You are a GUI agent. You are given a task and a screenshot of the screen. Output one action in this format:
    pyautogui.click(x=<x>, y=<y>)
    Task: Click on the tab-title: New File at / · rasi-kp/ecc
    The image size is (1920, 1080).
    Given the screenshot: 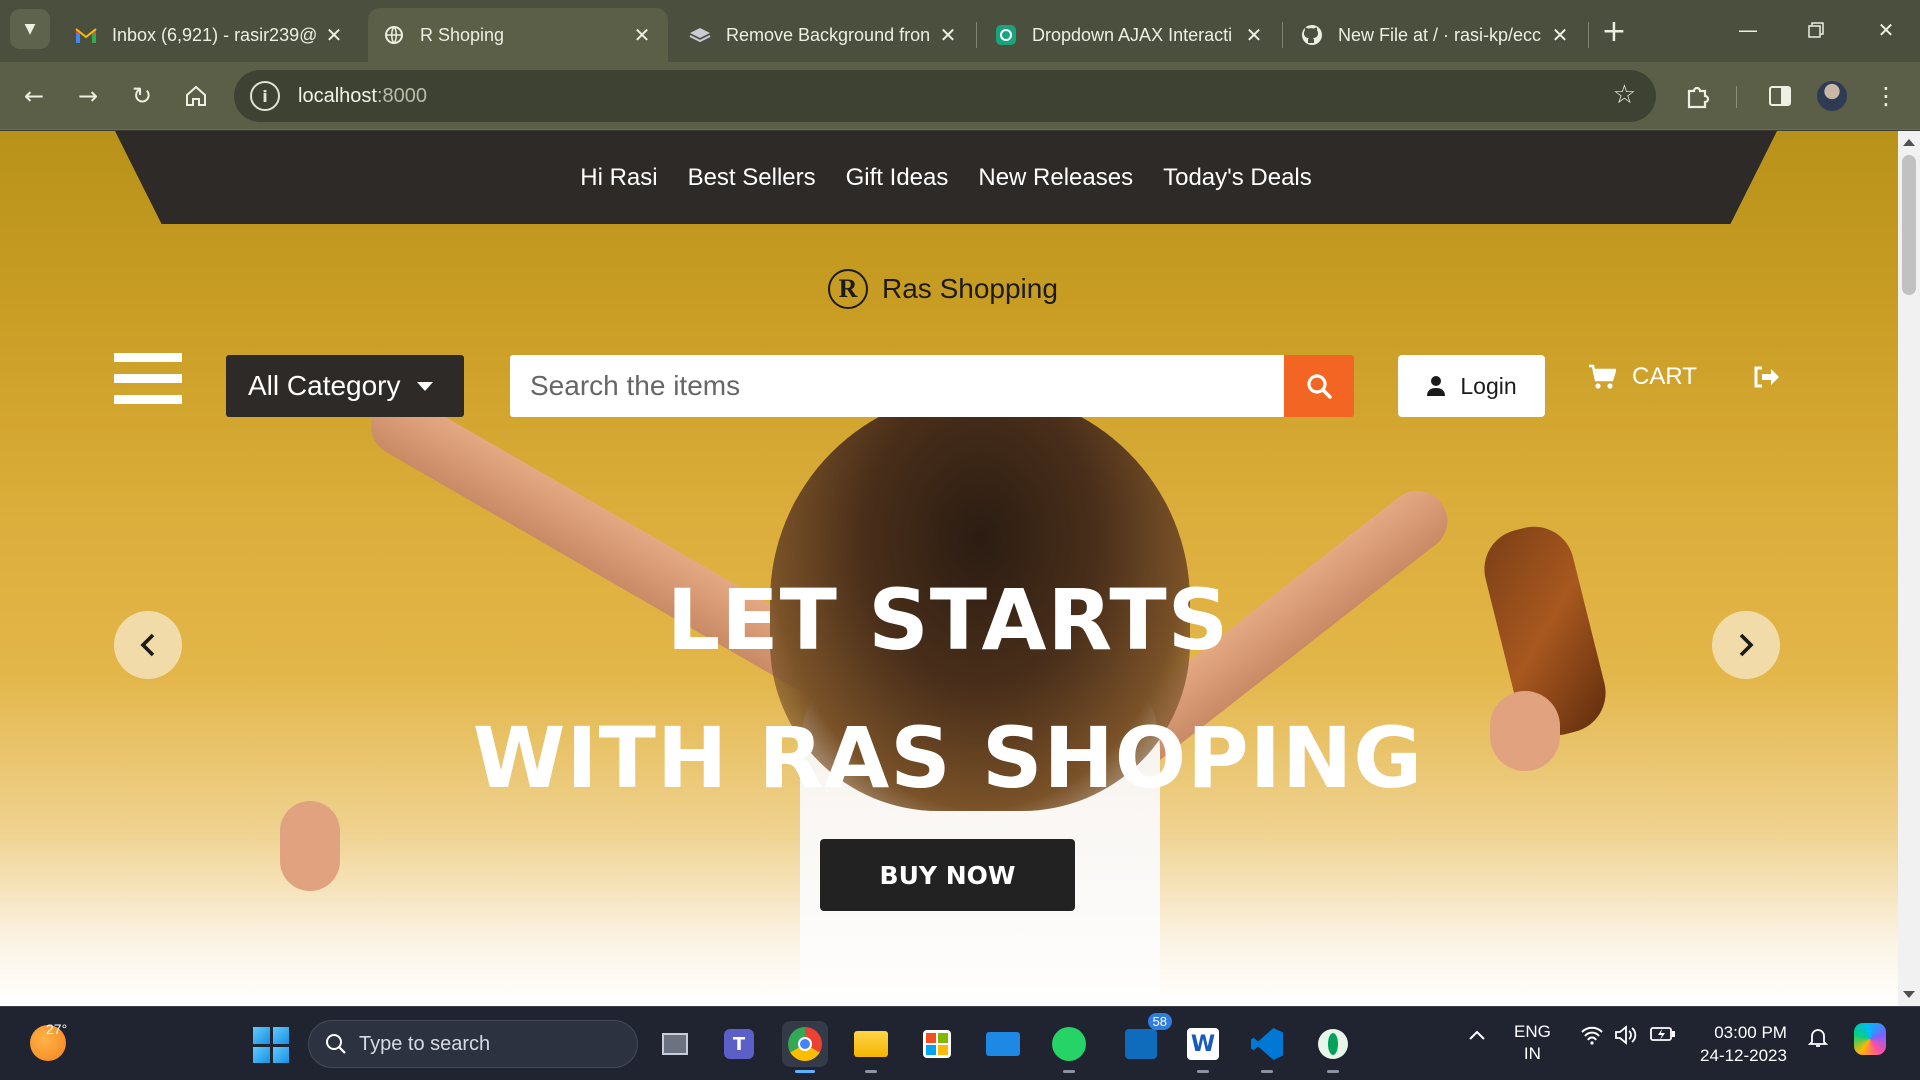 What is the action you would take?
    pyautogui.click(x=1440, y=34)
    